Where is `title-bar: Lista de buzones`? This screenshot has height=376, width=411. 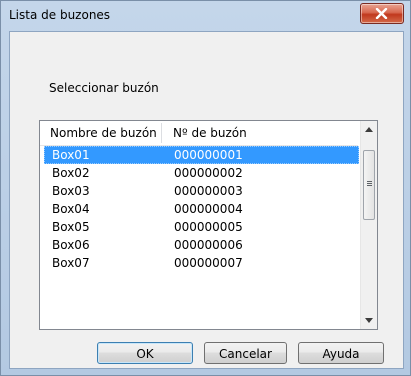 title-bar: Lista de buzones is located at coordinates (205, 16).